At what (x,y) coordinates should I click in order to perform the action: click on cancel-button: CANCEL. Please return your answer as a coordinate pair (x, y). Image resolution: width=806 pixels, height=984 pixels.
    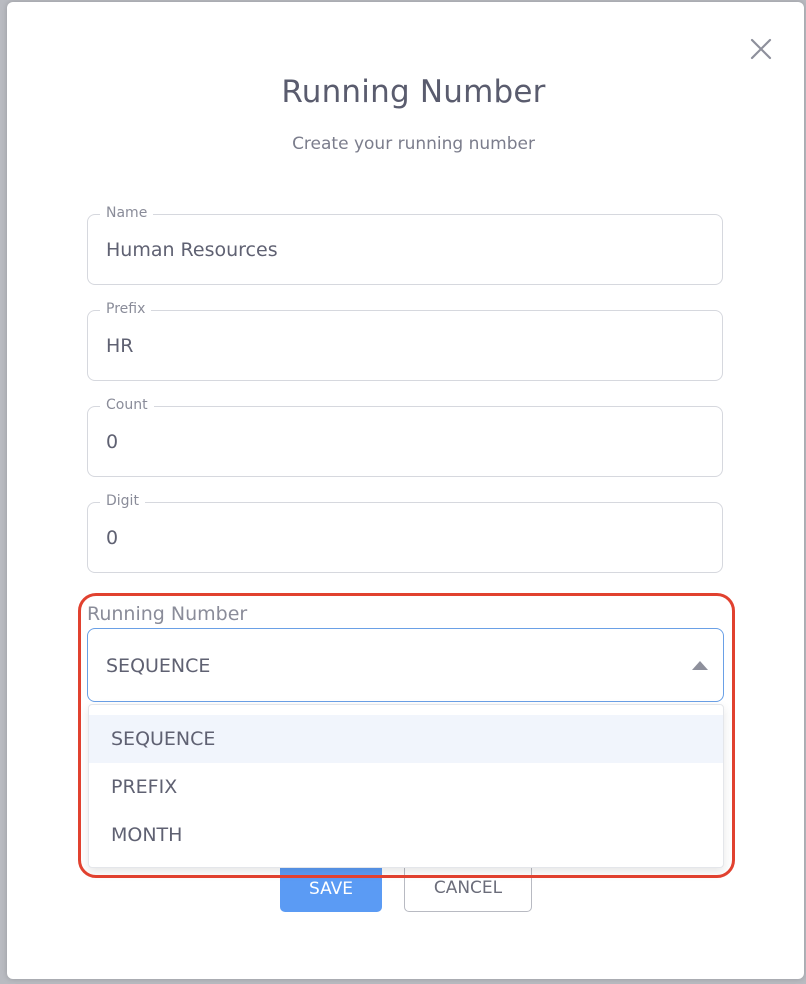
    Looking at the image, I should click on (468, 887).